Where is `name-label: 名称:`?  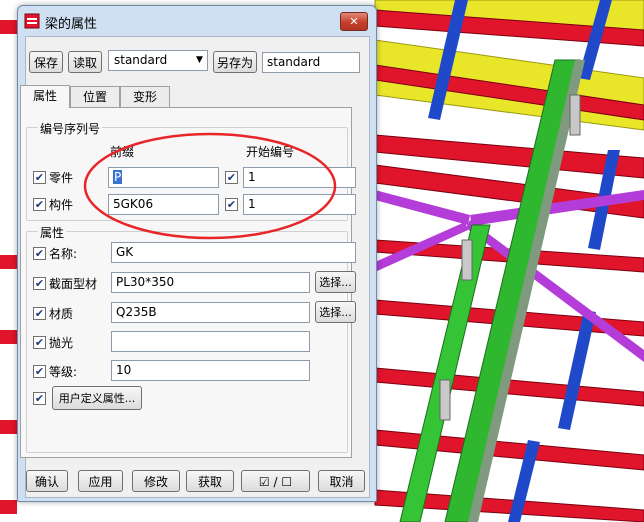
name-label: 名称: is located at coordinates (63, 254).